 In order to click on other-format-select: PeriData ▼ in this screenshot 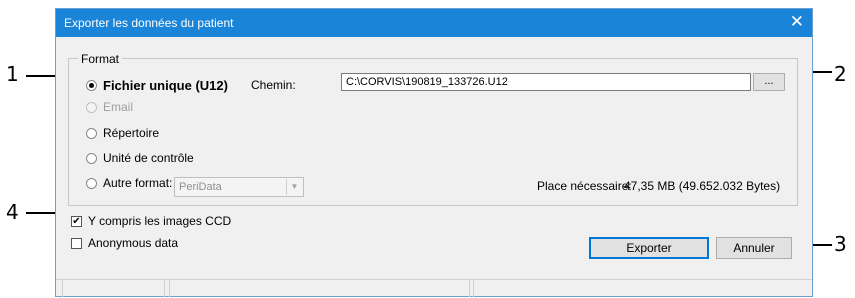, I will do `click(239, 187)`.